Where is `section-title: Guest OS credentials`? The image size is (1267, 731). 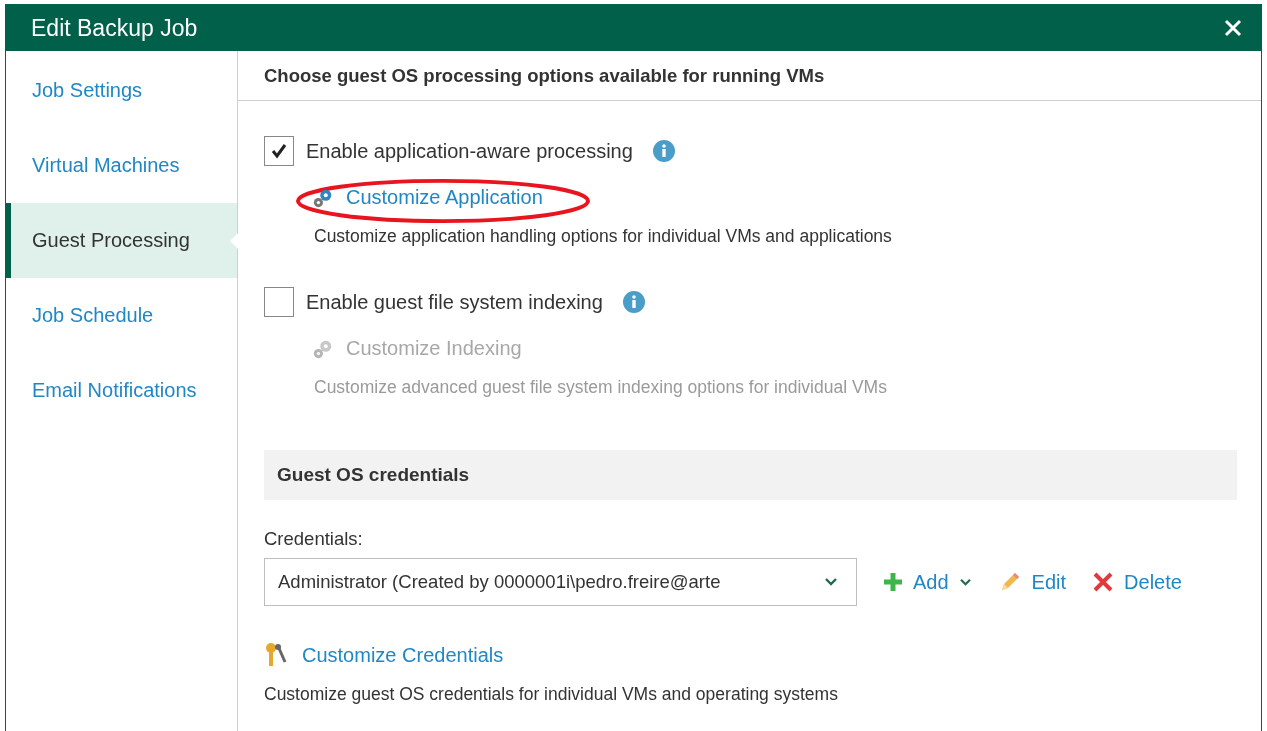
section-title: Guest OS credentials is located at coordinates (373, 475).